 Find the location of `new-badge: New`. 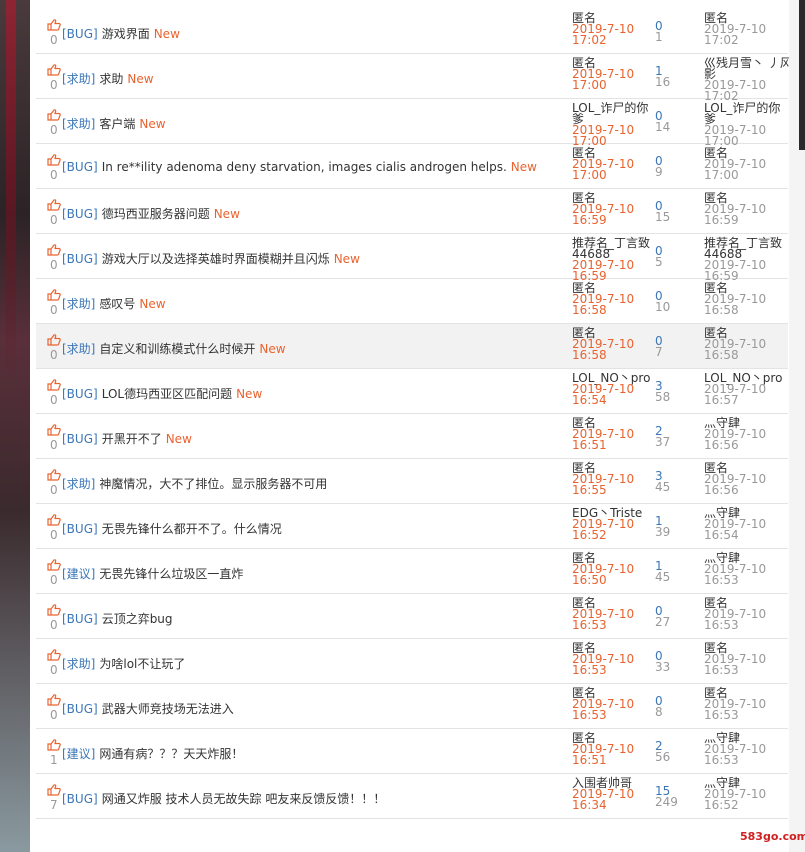

new-badge: New is located at coordinates (152, 124).